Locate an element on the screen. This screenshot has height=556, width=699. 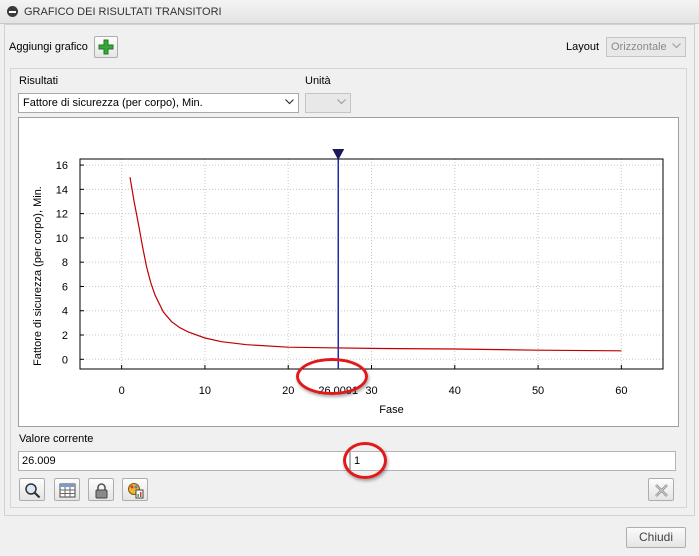
y-tick-label: 2 is located at coordinates (65, 336).